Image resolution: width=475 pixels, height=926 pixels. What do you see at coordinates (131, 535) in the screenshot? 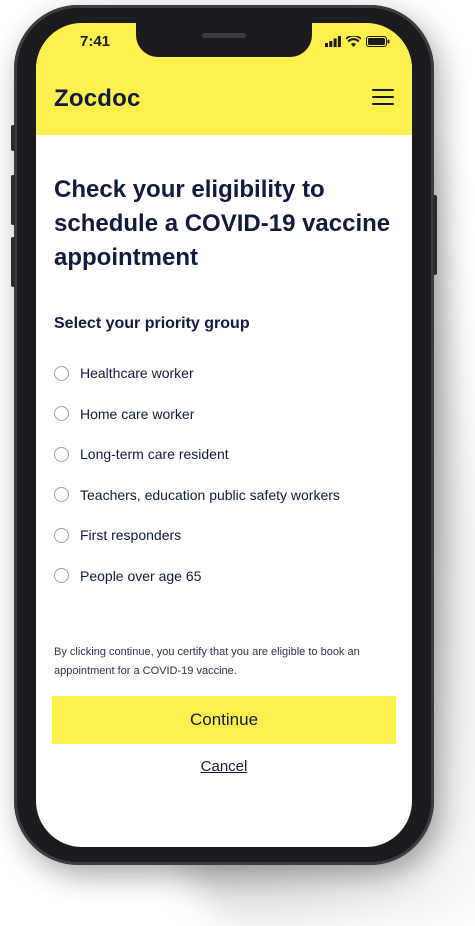
I see `option-label: First responders` at bounding box center [131, 535].